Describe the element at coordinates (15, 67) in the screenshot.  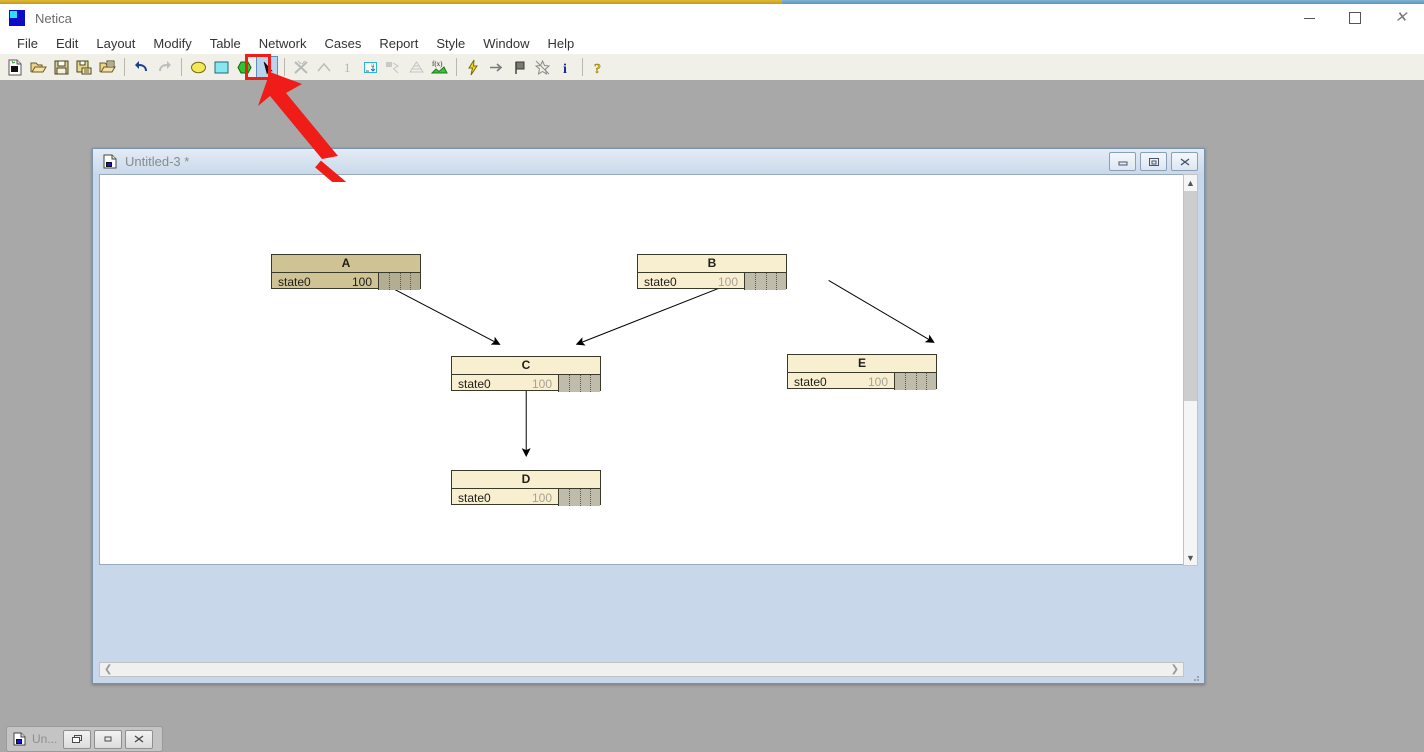
I see `new-network-icon` at that location.